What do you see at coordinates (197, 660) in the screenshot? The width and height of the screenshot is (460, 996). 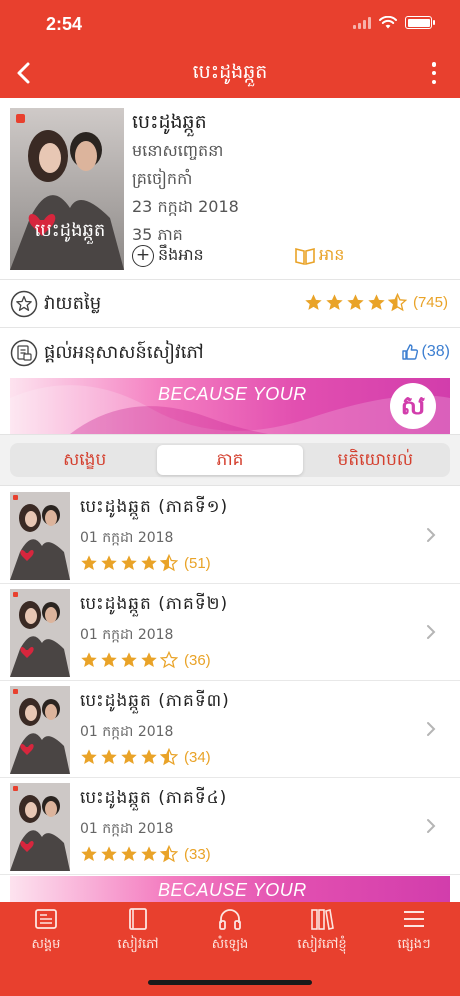 I see `episode-rating-count: (36)` at bounding box center [197, 660].